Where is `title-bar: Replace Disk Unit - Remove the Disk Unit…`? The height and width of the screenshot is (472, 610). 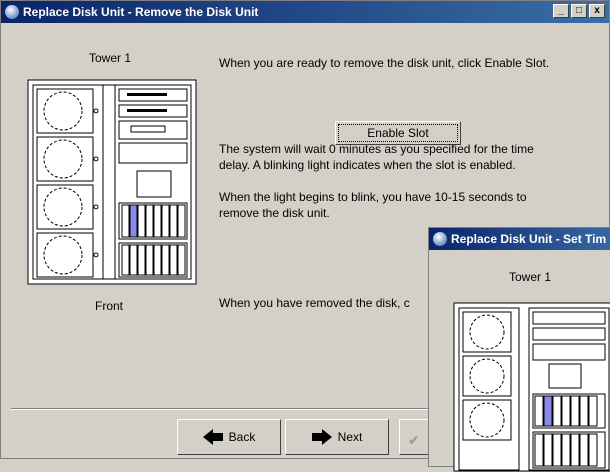
title-bar: Replace Disk Unit - Remove the Disk Unit… is located at coordinates (305, 12).